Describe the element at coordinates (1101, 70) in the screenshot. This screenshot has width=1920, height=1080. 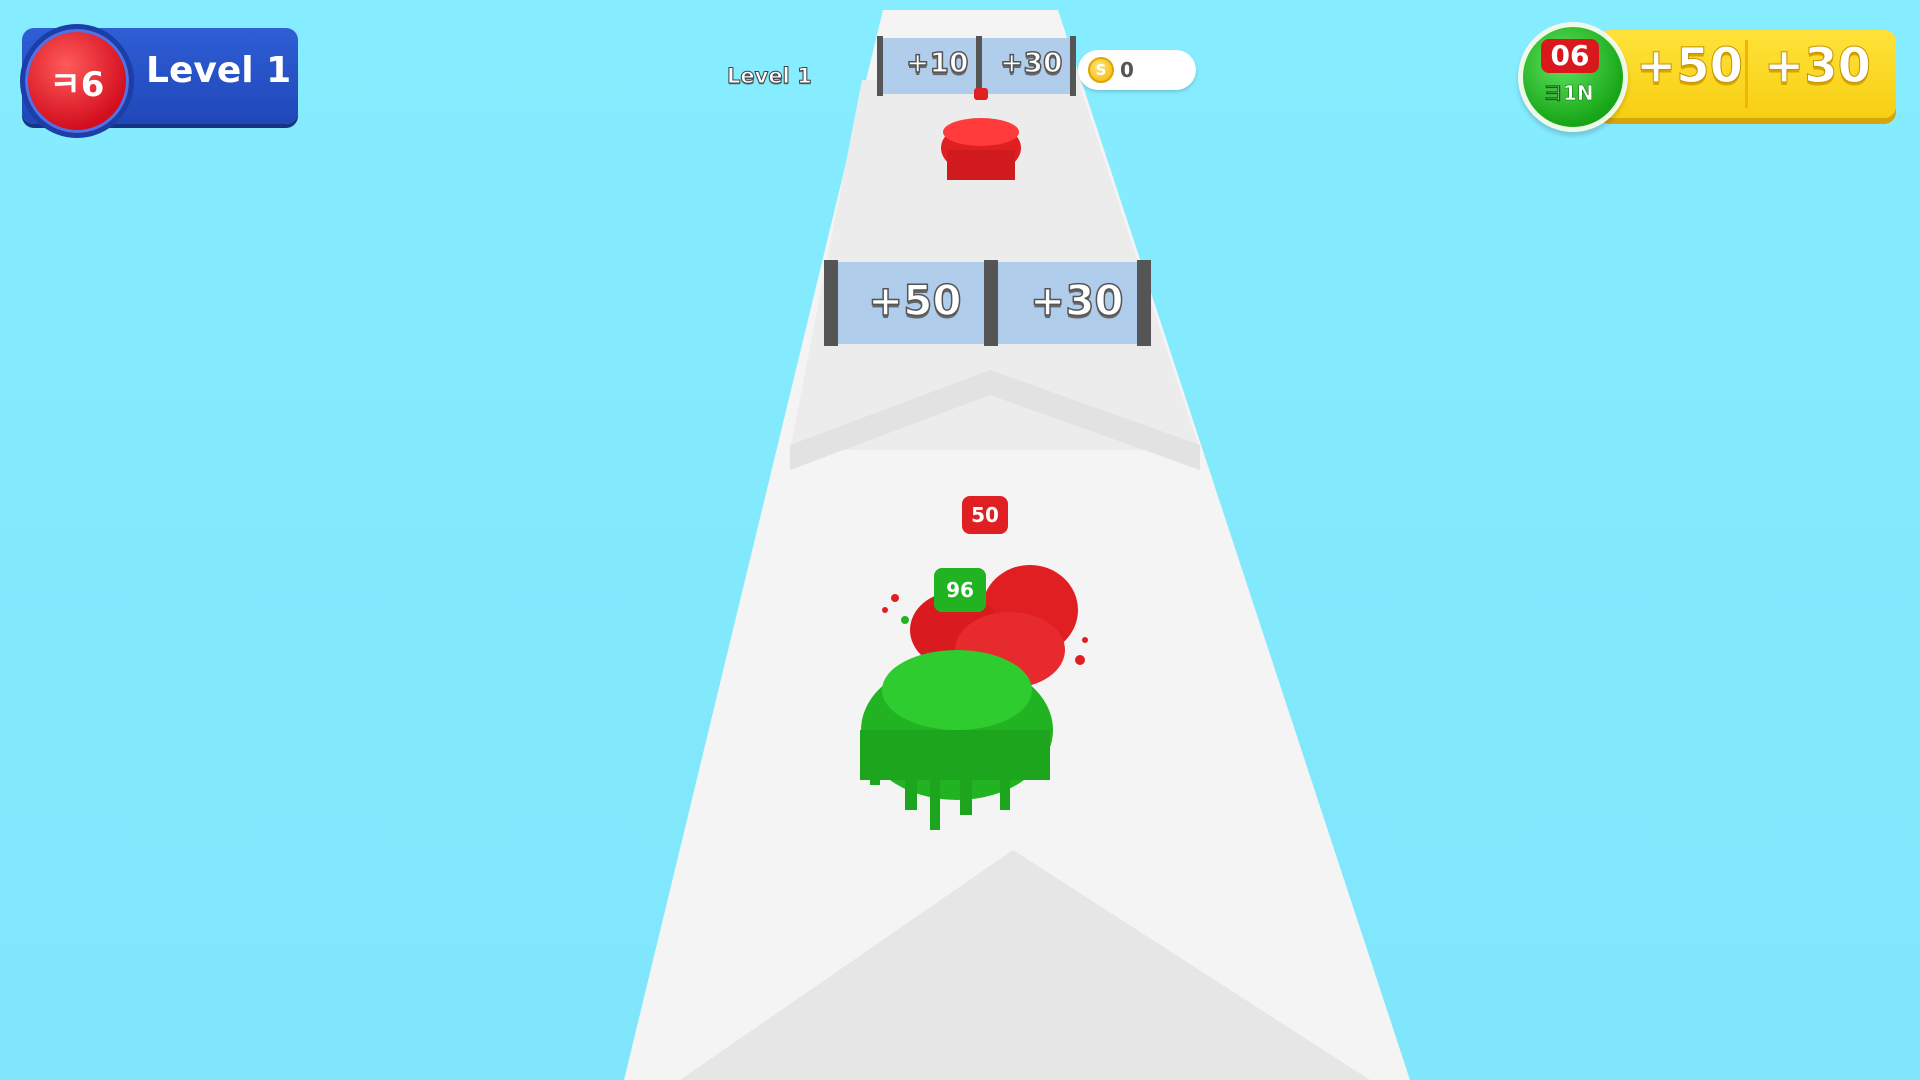
I see `coin-icon: S` at that location.